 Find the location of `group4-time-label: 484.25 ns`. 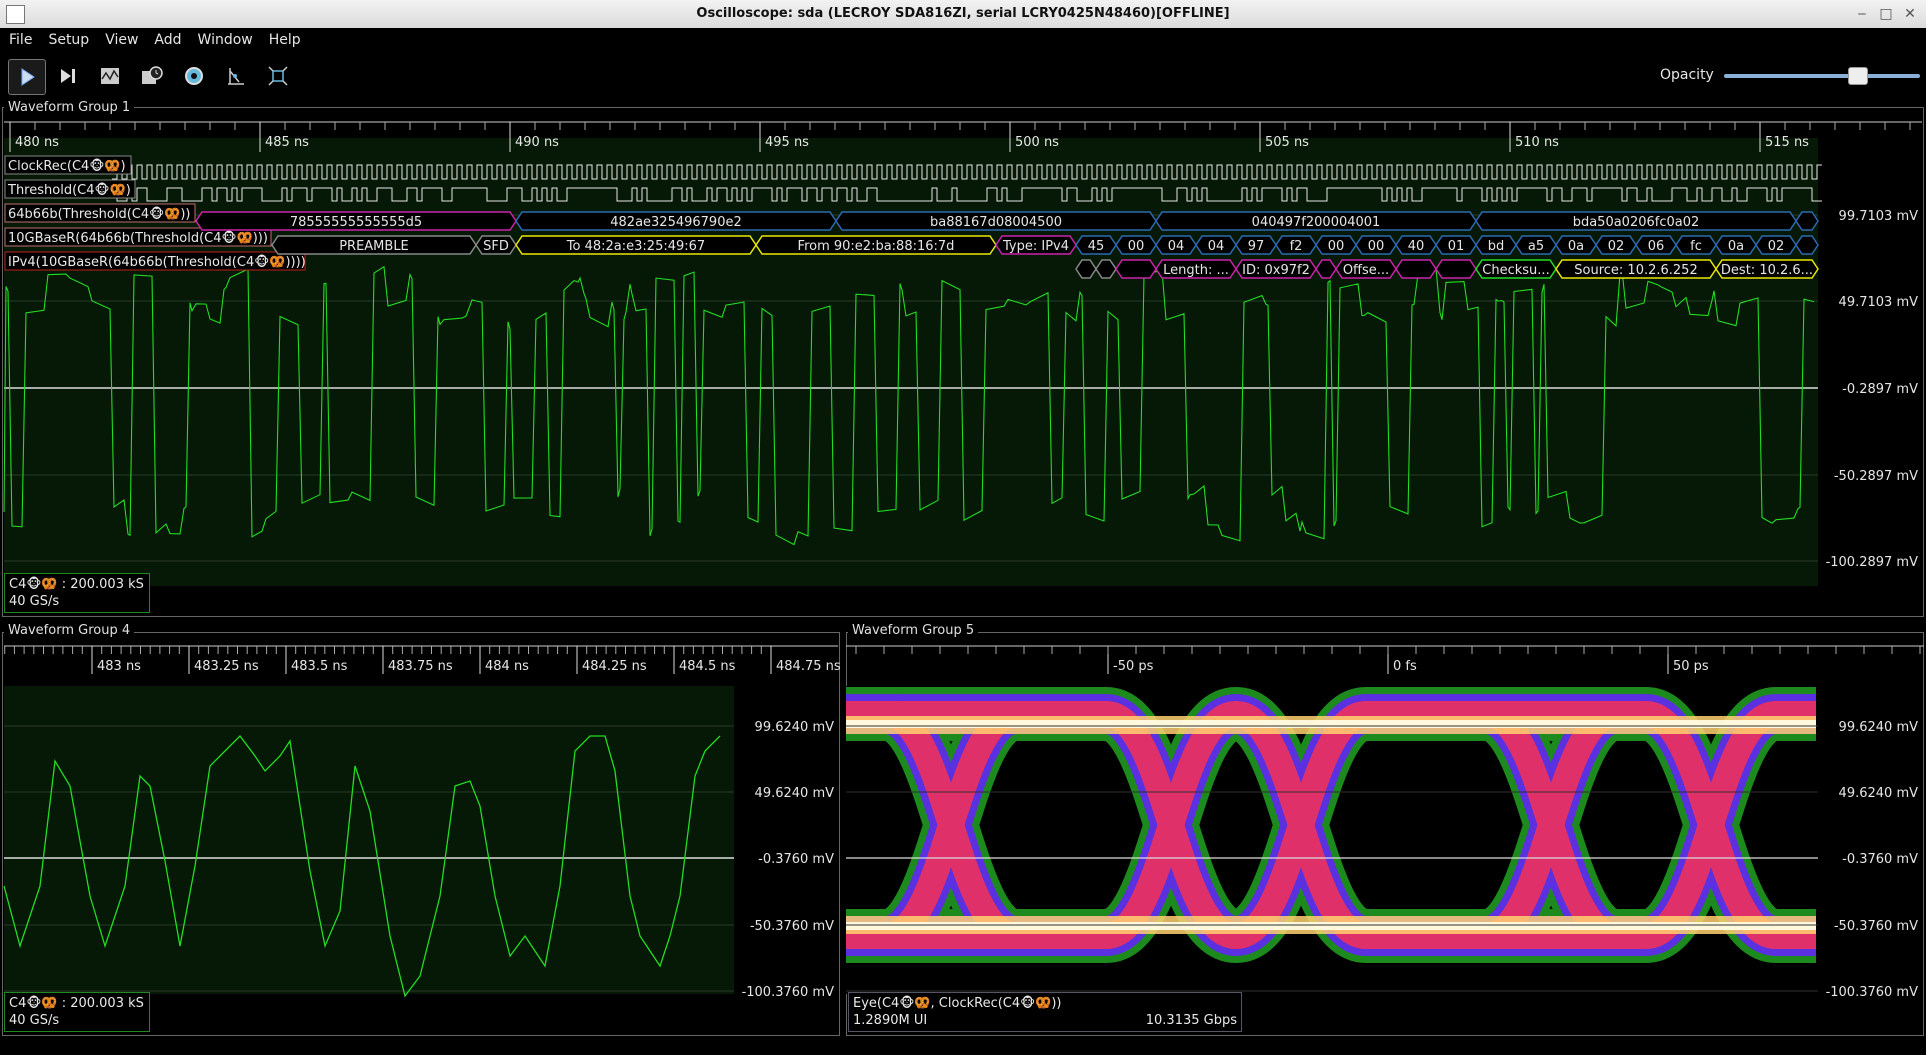

group4-time-label: 484.25 ns is located at coordinates (614, 666).